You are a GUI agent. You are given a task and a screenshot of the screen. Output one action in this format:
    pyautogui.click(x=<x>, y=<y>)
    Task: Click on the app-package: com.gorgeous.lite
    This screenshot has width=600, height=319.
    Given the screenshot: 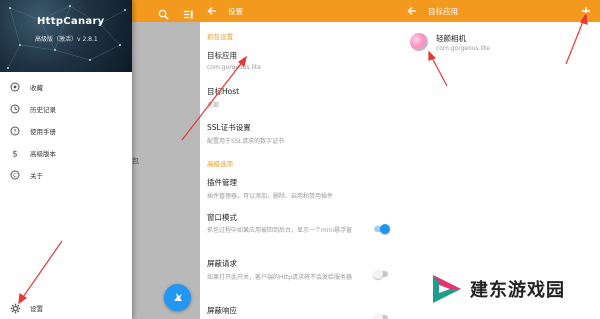 What is the action you would take?
    pyautogui.click(x=463, y=48)
    